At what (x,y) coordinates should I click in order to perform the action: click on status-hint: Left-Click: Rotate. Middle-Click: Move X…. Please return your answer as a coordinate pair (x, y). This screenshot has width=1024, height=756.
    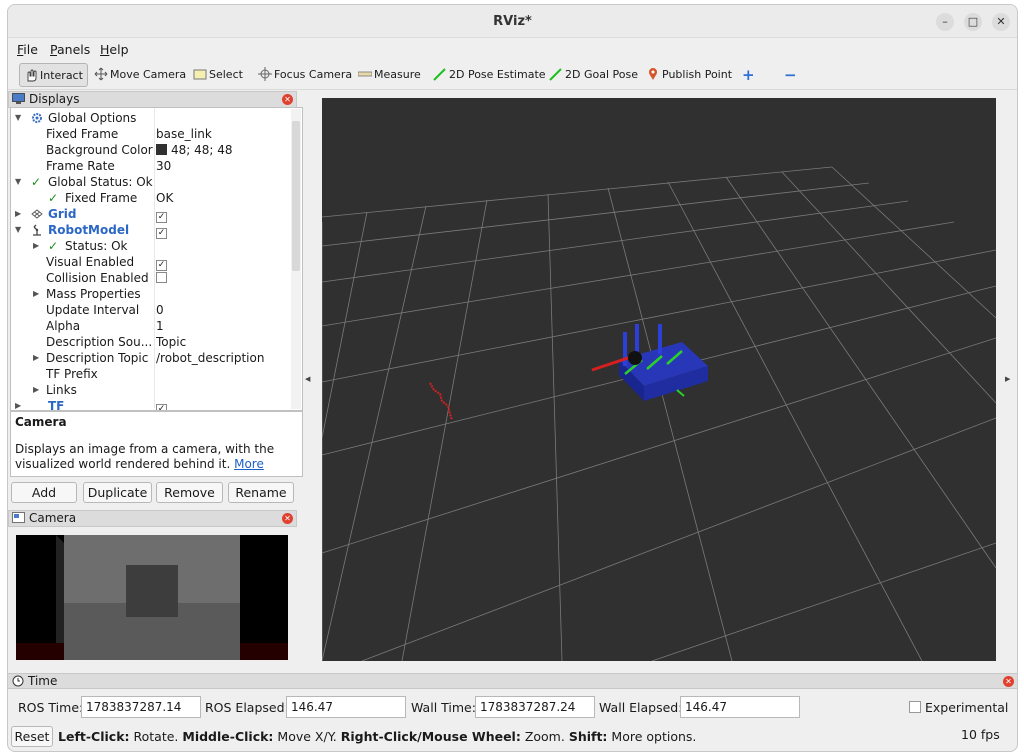
    Looking at the image, I should click on (377, 736).